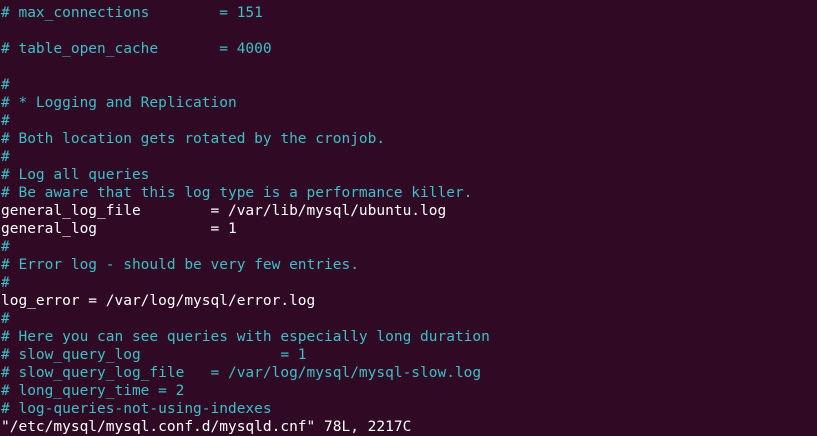 The height and width of the screenshot is (436, 817). Describe the element at coordinates (5, 157) in the screenshot. I see `editor-line-9: #` at that location.